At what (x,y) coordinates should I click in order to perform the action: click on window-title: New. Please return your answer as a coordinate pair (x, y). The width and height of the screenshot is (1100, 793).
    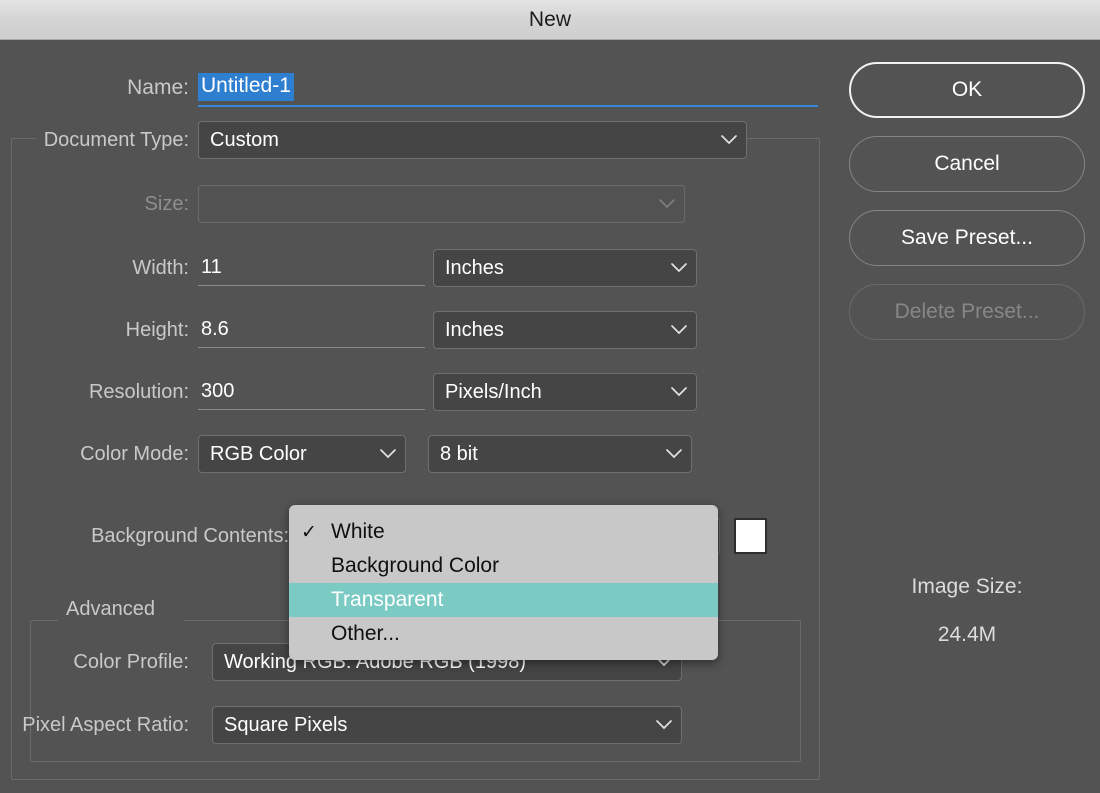
    Looking at the image, I should click on (550, 19).